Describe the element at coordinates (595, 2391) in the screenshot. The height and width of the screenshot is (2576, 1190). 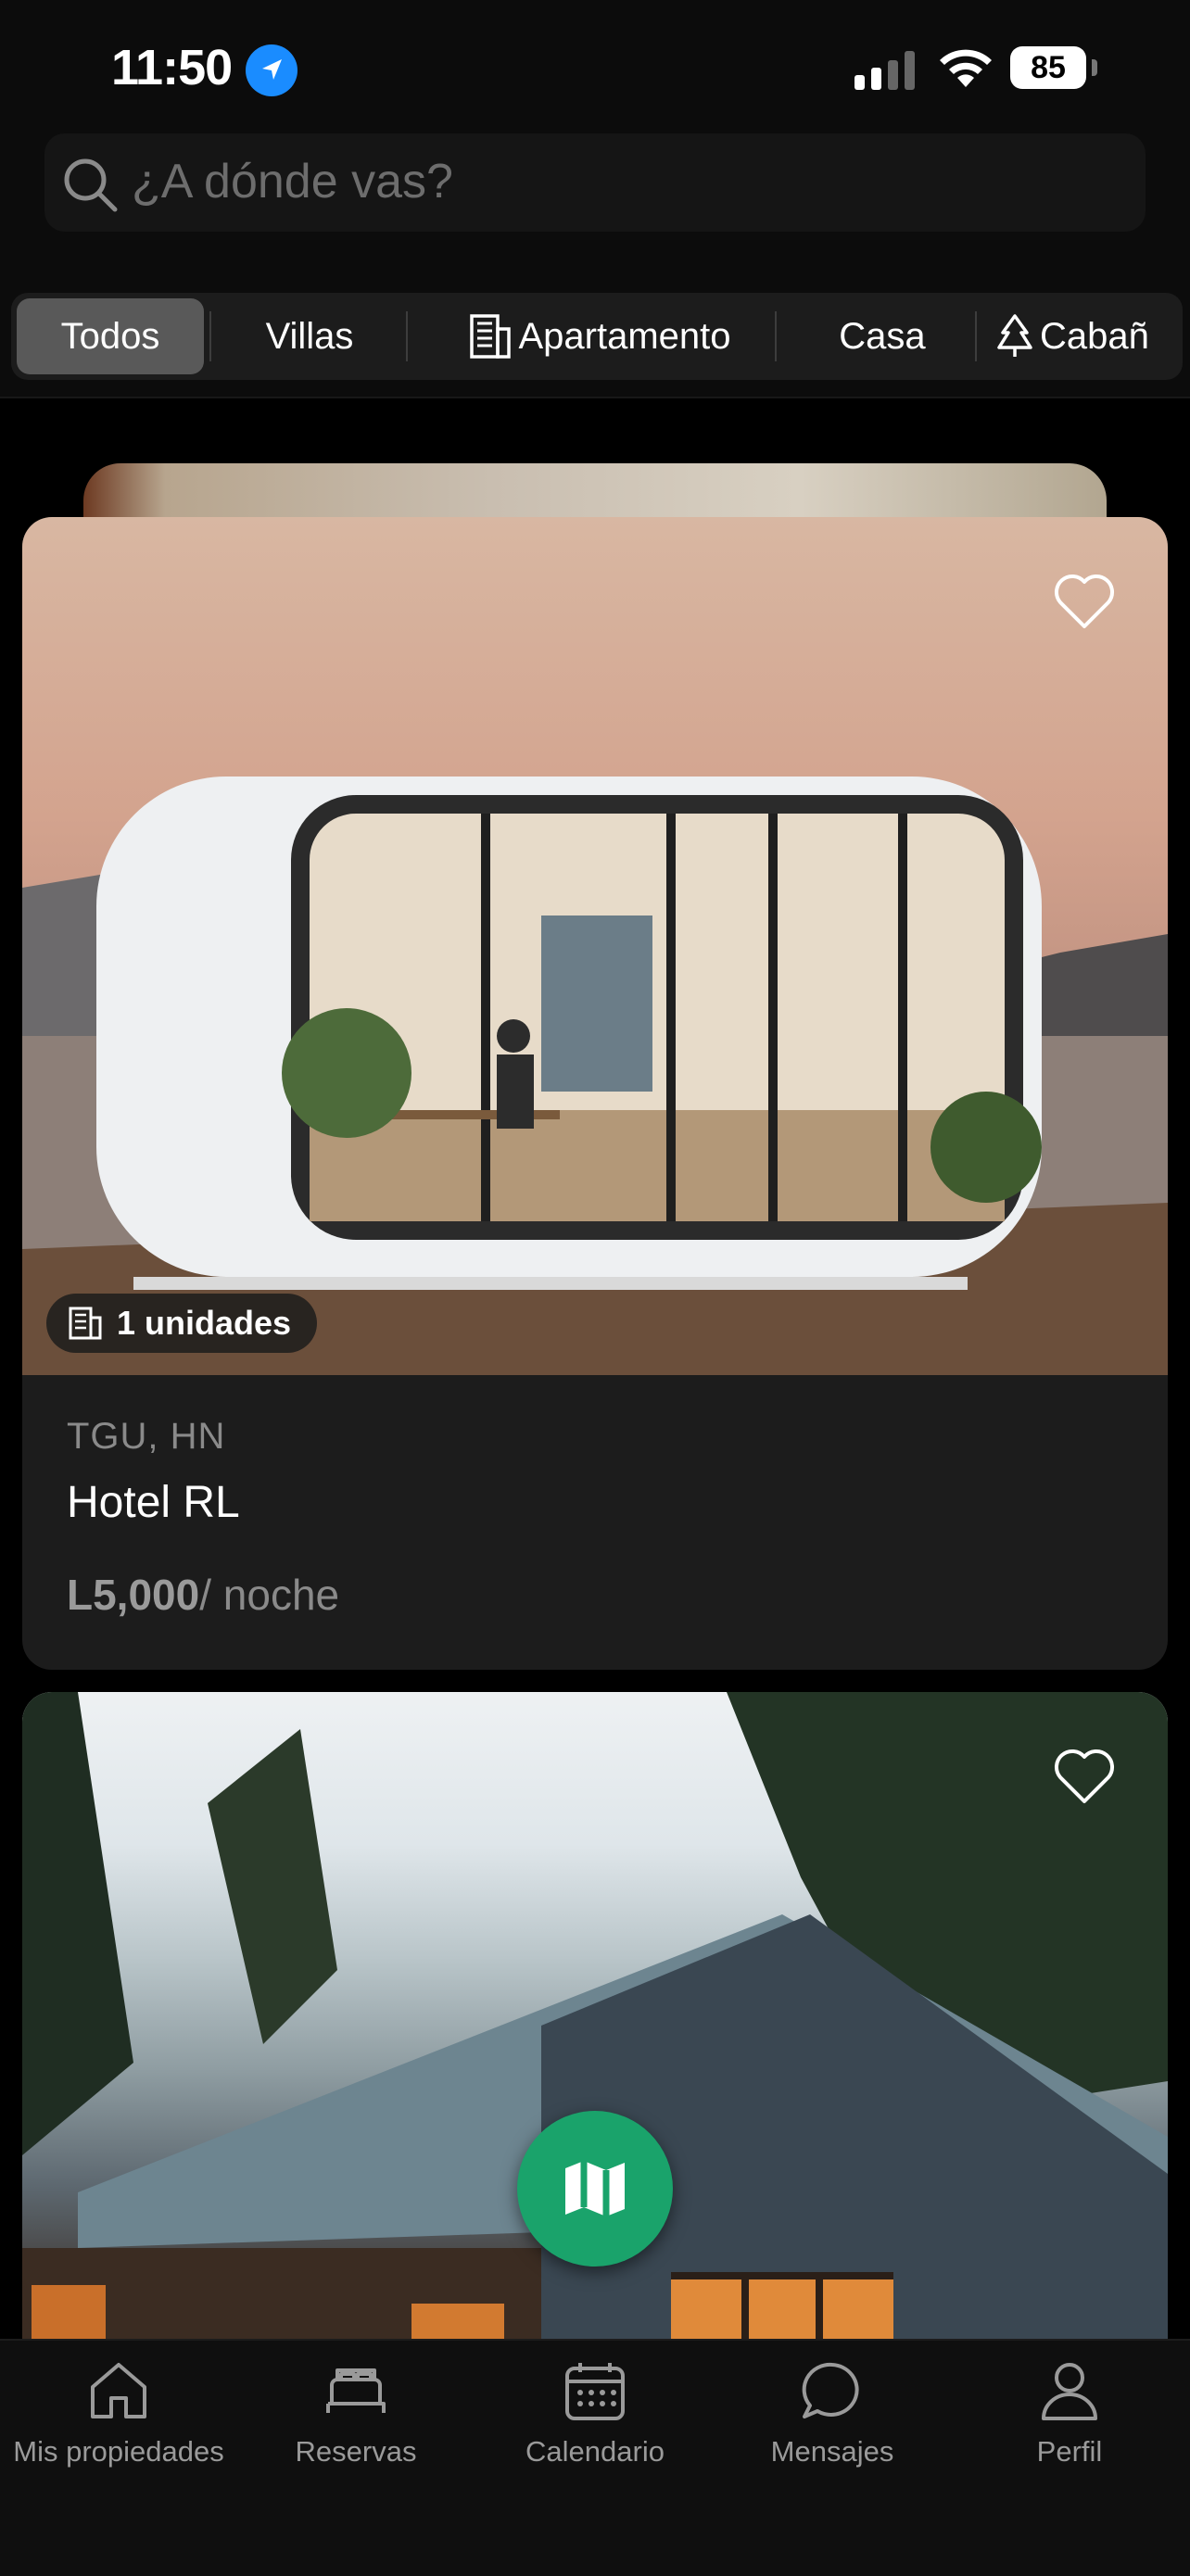
I see `calendar-icon` at that location.